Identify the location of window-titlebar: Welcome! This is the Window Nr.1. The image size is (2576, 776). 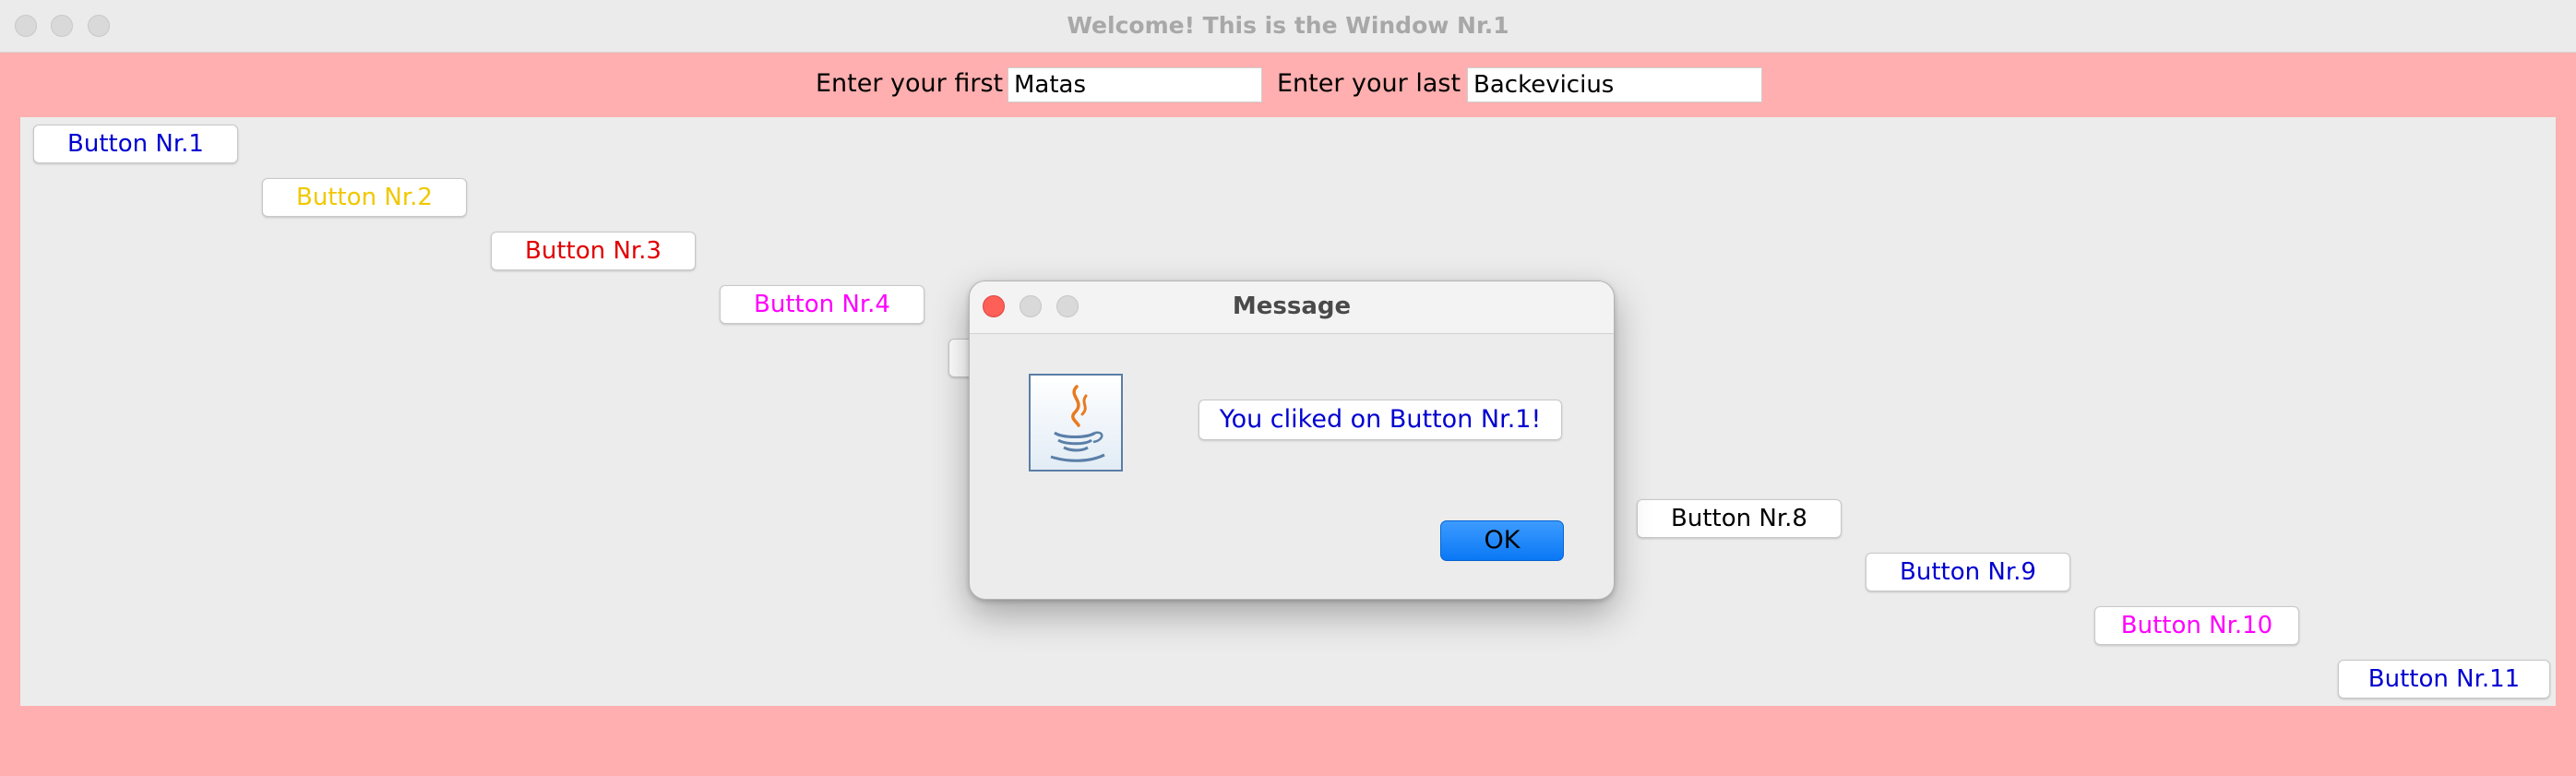
(1288, 26).